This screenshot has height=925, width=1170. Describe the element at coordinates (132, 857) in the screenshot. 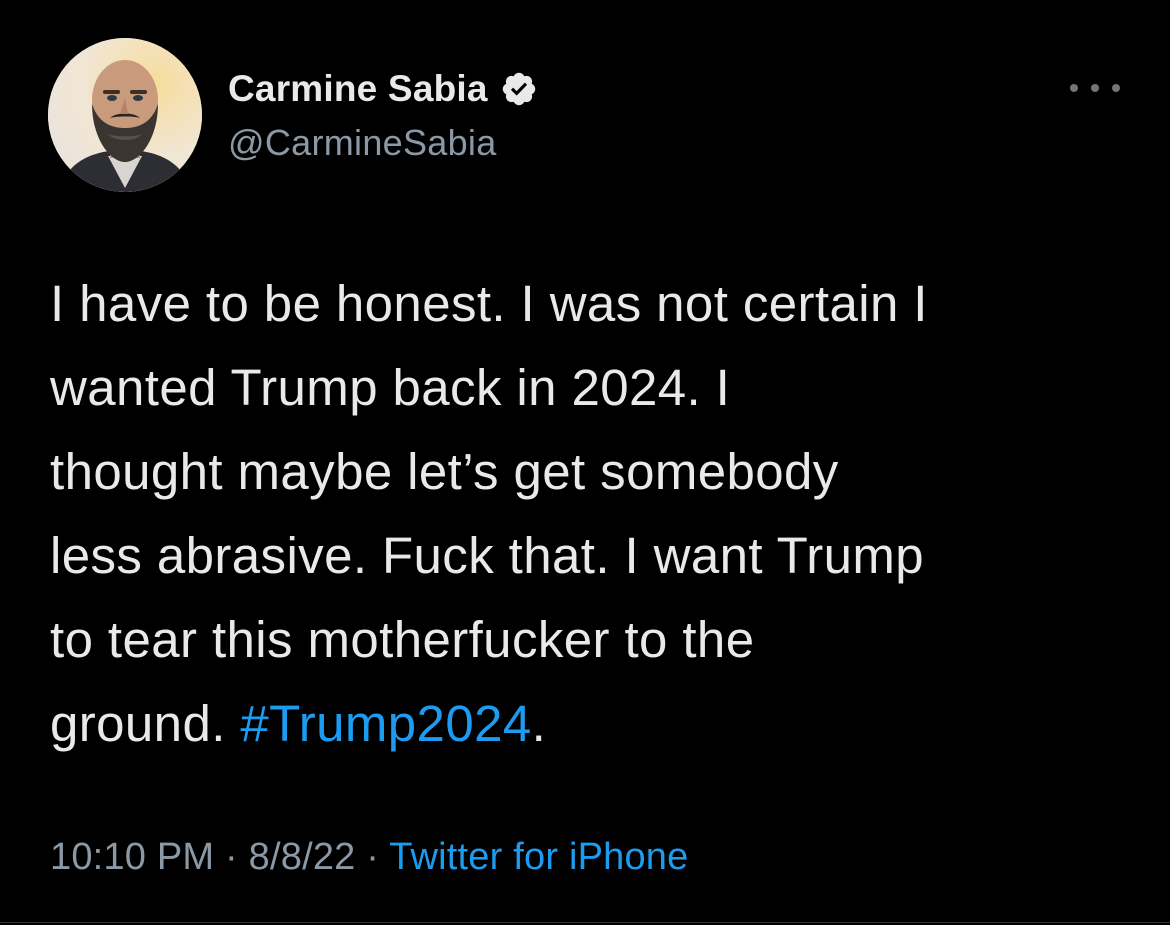

I see `tweet-time: 10:10 PM` at that location.